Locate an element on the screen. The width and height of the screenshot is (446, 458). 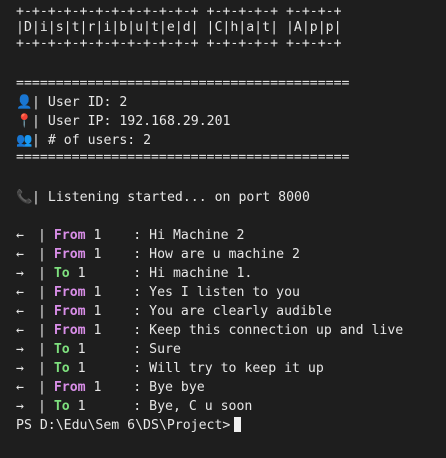
user-ip-row: 📍| User IP: 192.168.29.201 is located at coordinates (123, 122).